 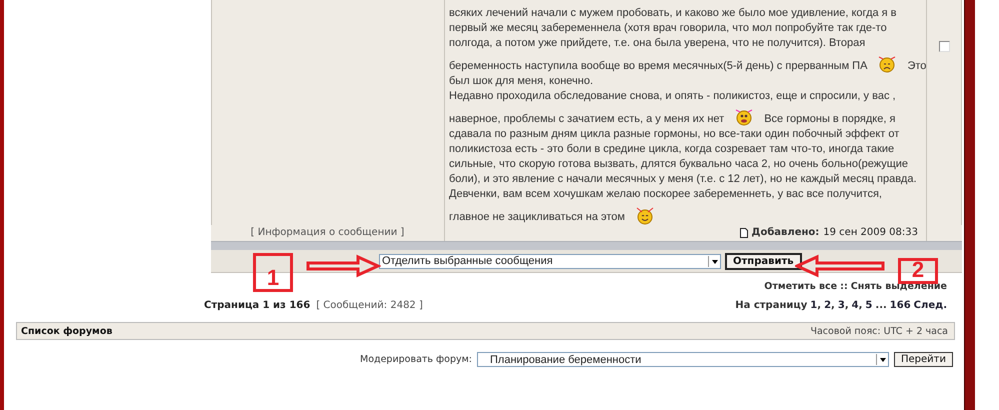 What do you see at coordinates (870, 232) in the screenshot?
I see `post-date: 19 сен 2009 08:33` at bounding box center [870, 232].